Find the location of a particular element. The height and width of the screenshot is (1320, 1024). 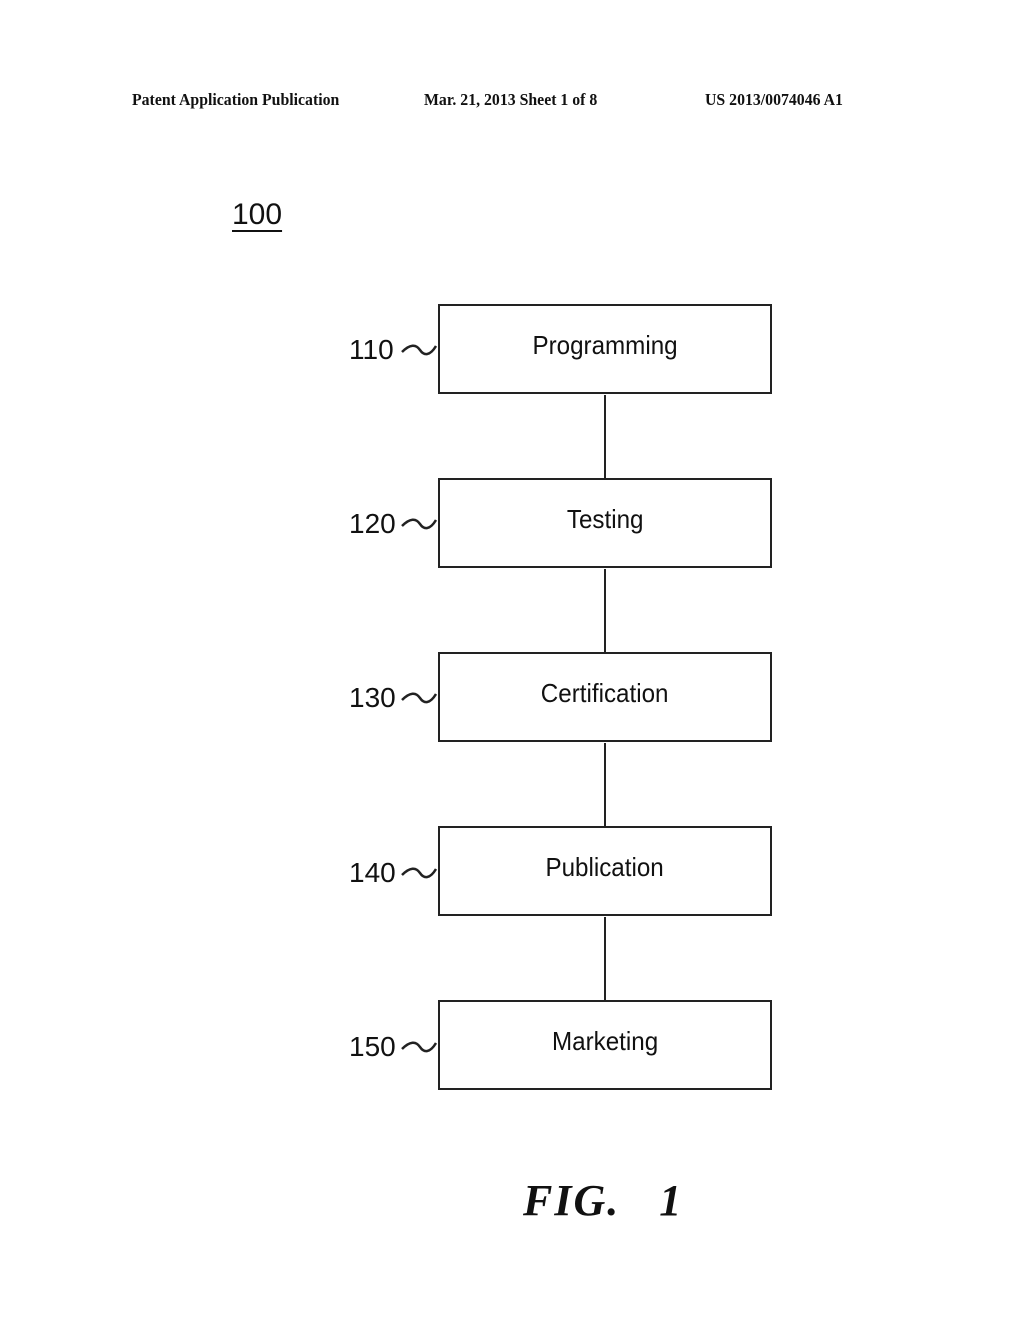

step-ref: 150 is located at coordinates (372, 1046).